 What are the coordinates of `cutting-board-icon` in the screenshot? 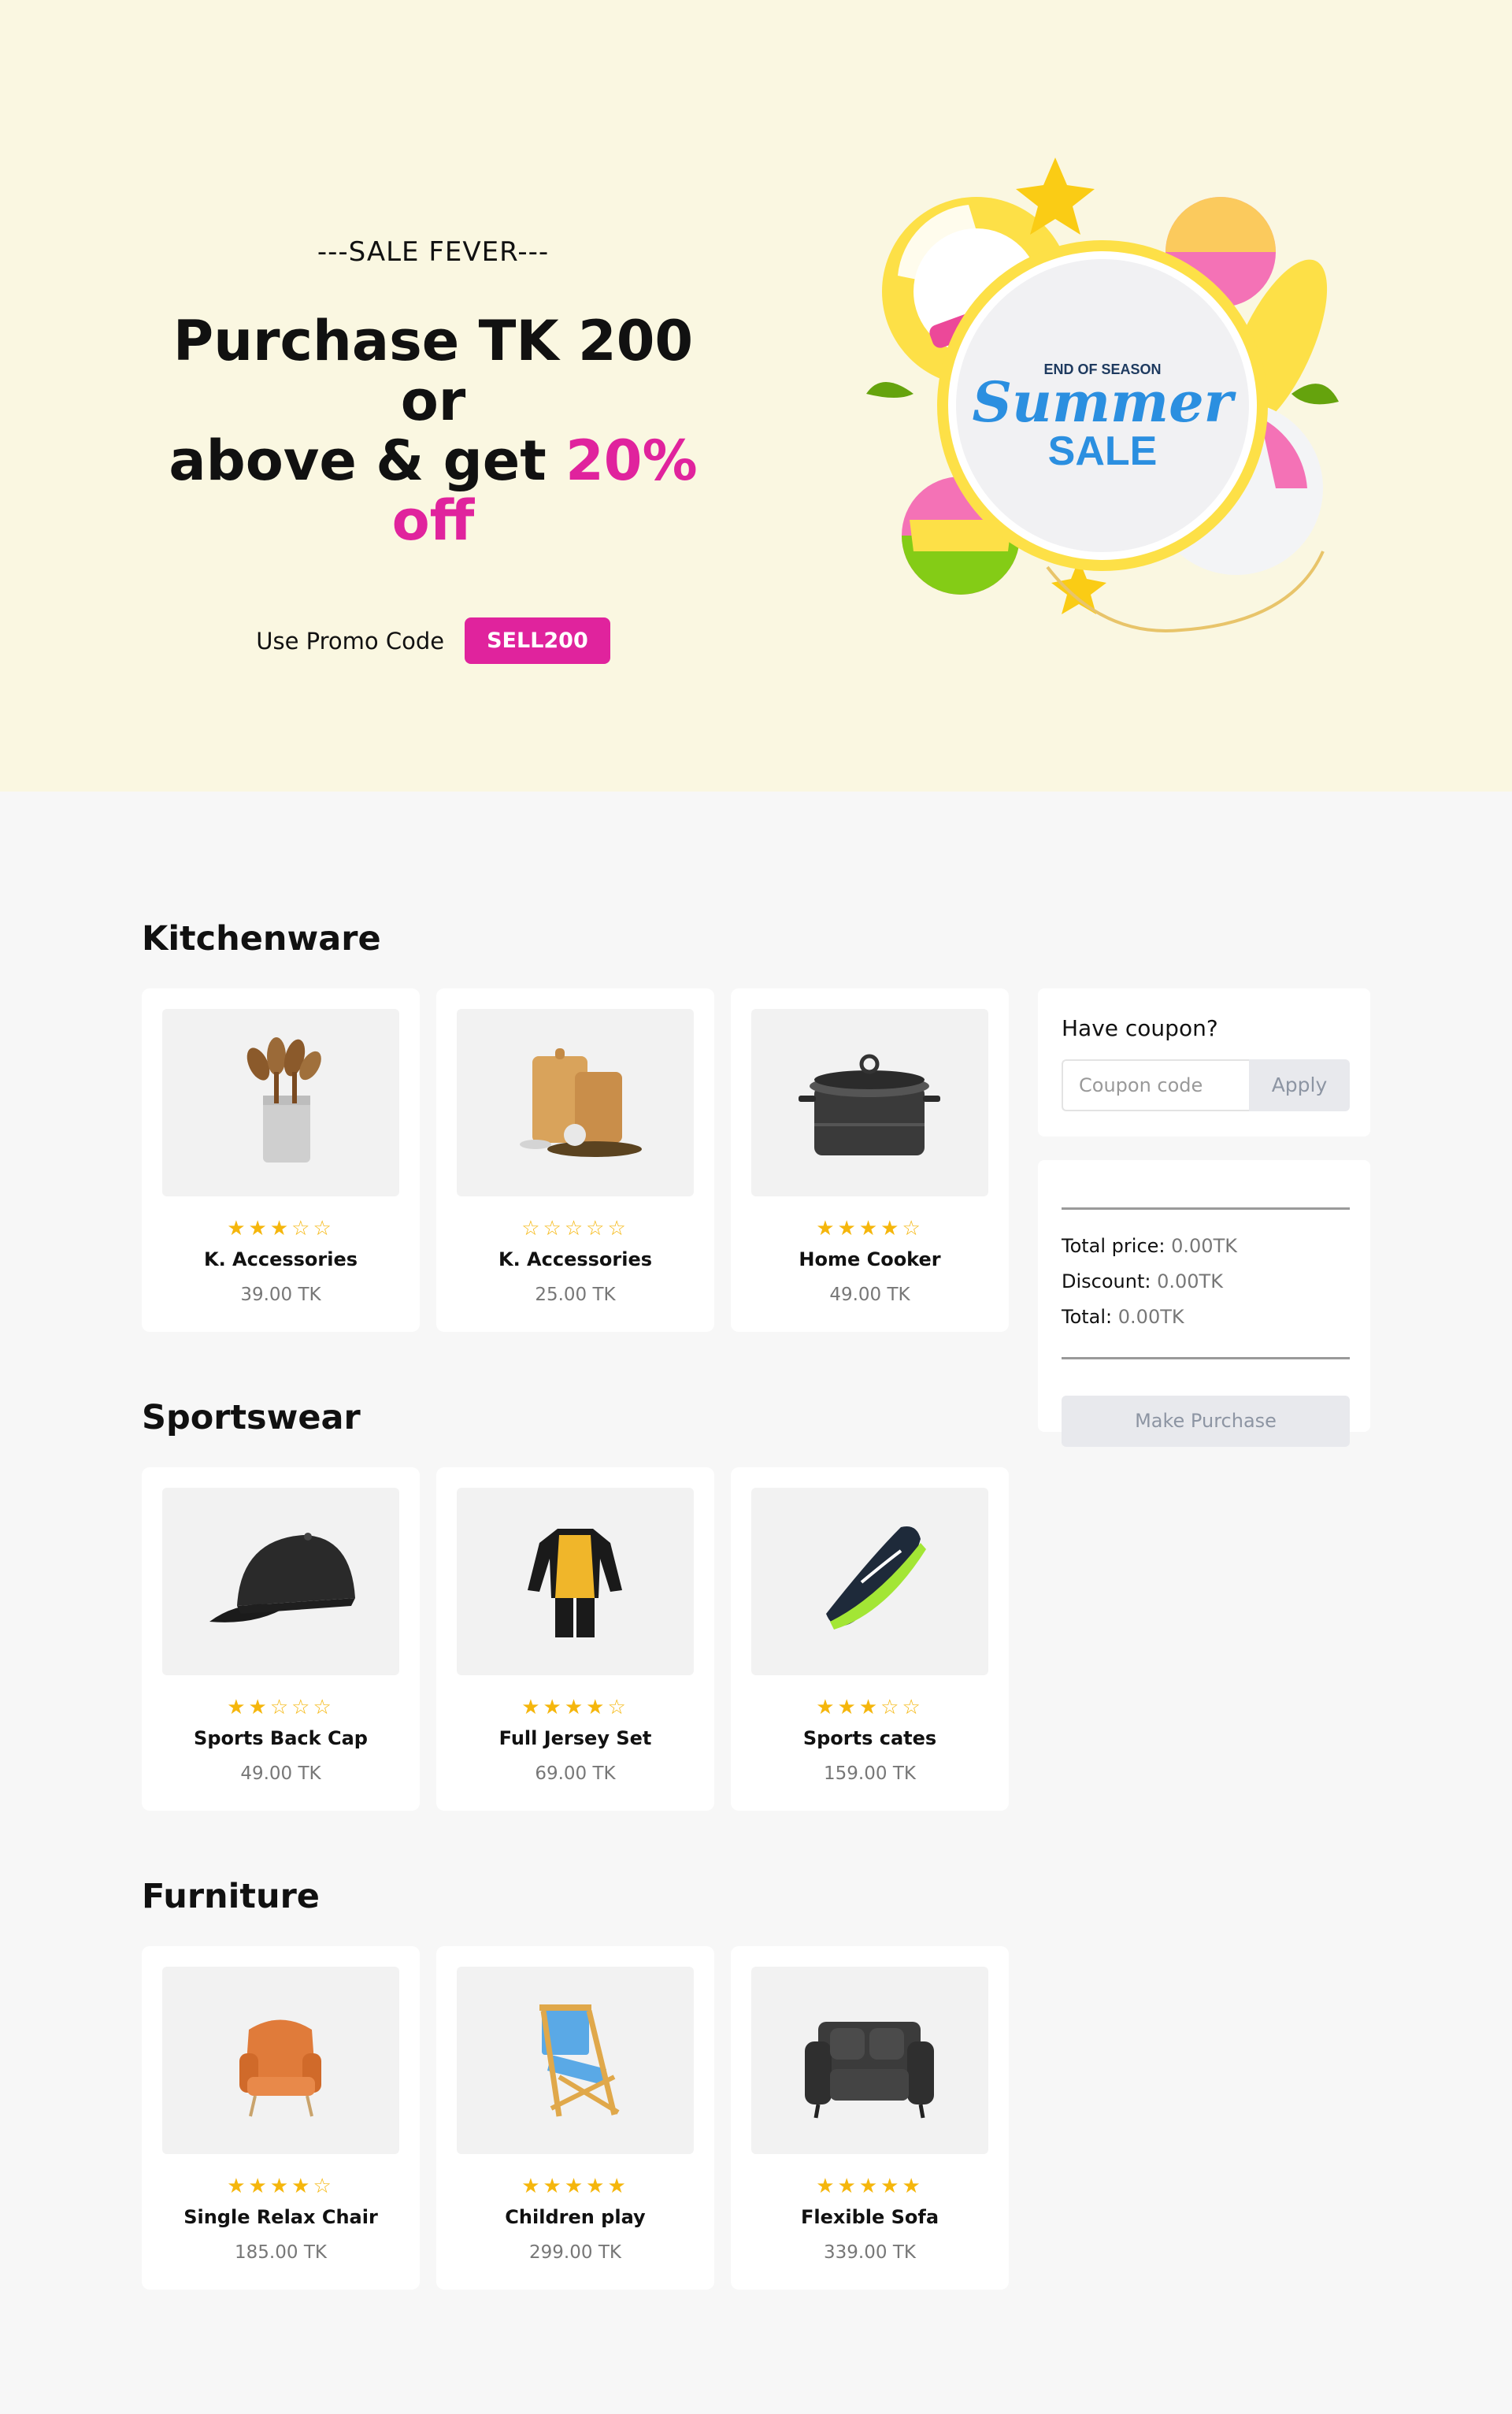 It's located at (581, 1102).